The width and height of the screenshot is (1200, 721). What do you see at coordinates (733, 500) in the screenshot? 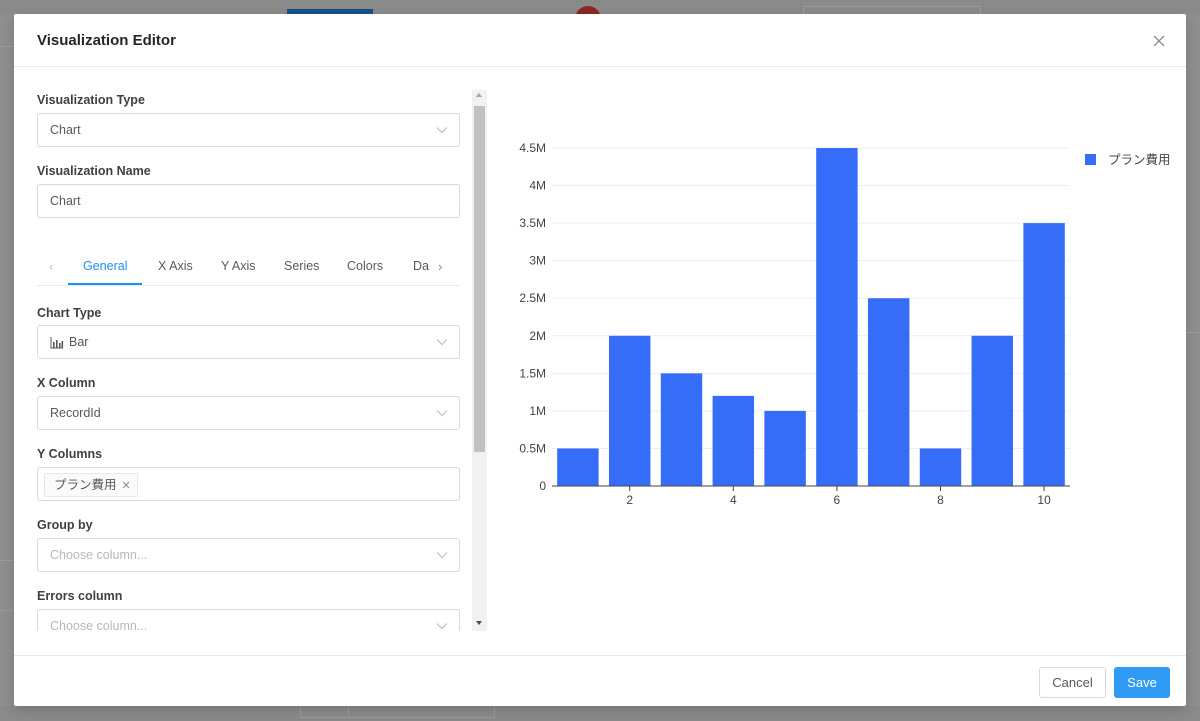
I see `x-tick-label: 4` at bounding box center [733, 500].